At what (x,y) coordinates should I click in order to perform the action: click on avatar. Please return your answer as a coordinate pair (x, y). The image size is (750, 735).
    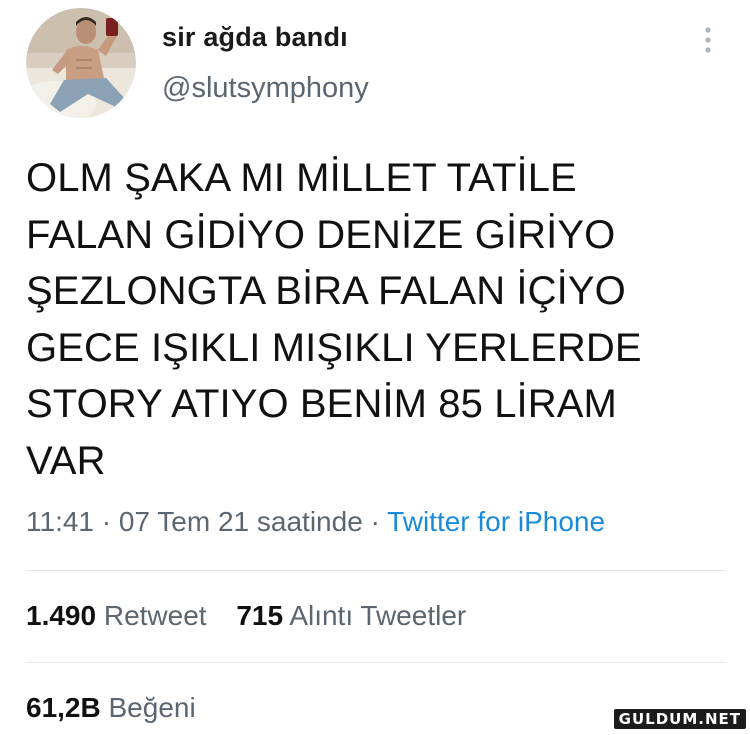
    Looking at the image, I should click on (81, 63).